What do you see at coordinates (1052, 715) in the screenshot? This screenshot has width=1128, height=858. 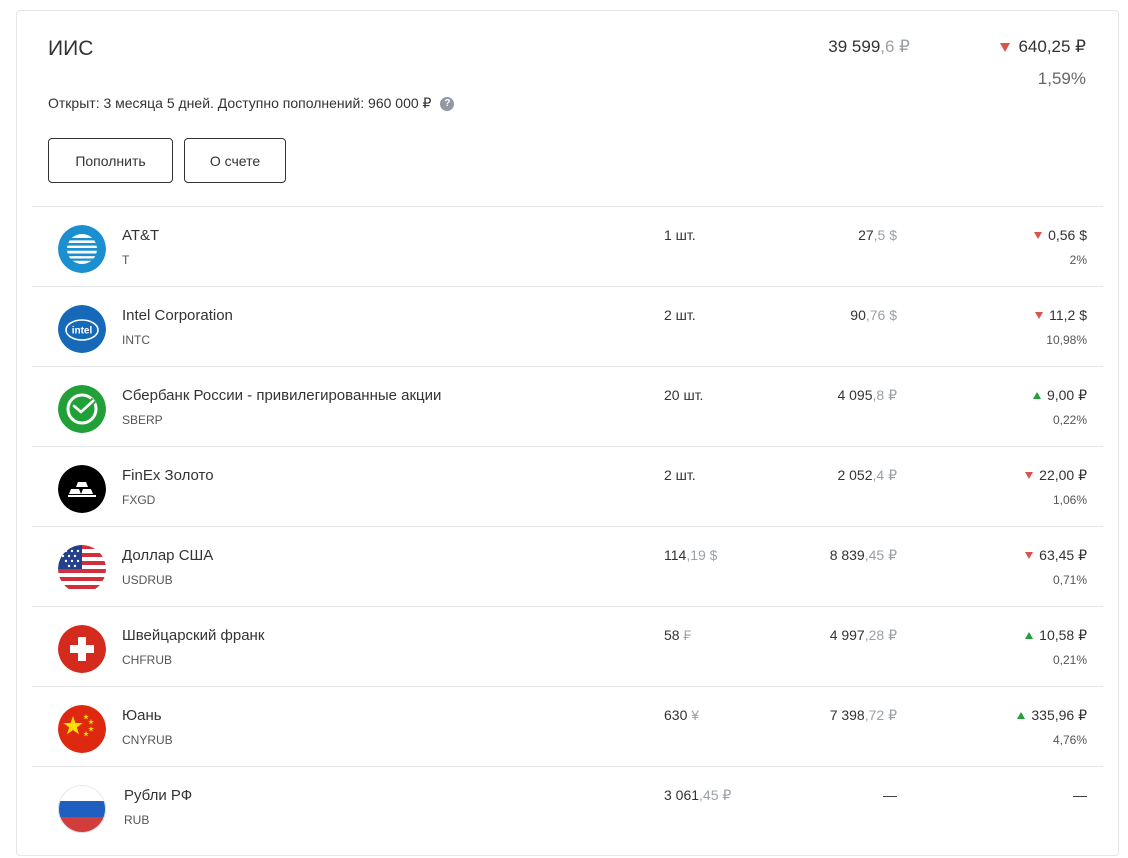 I see `position-change: 335,96 ₽` at bounding box center [1052, 715].